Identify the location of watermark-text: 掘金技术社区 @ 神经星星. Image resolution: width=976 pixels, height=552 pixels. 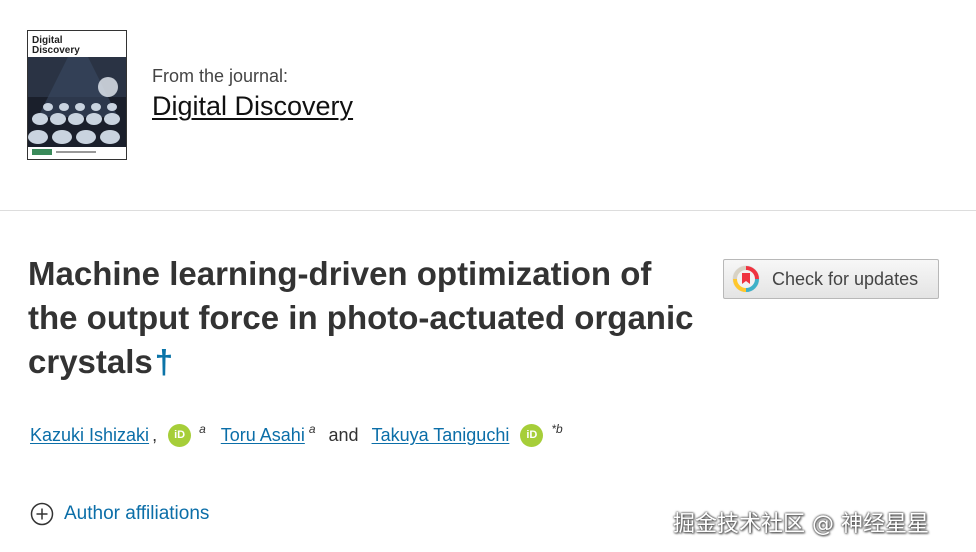
(801, 524).